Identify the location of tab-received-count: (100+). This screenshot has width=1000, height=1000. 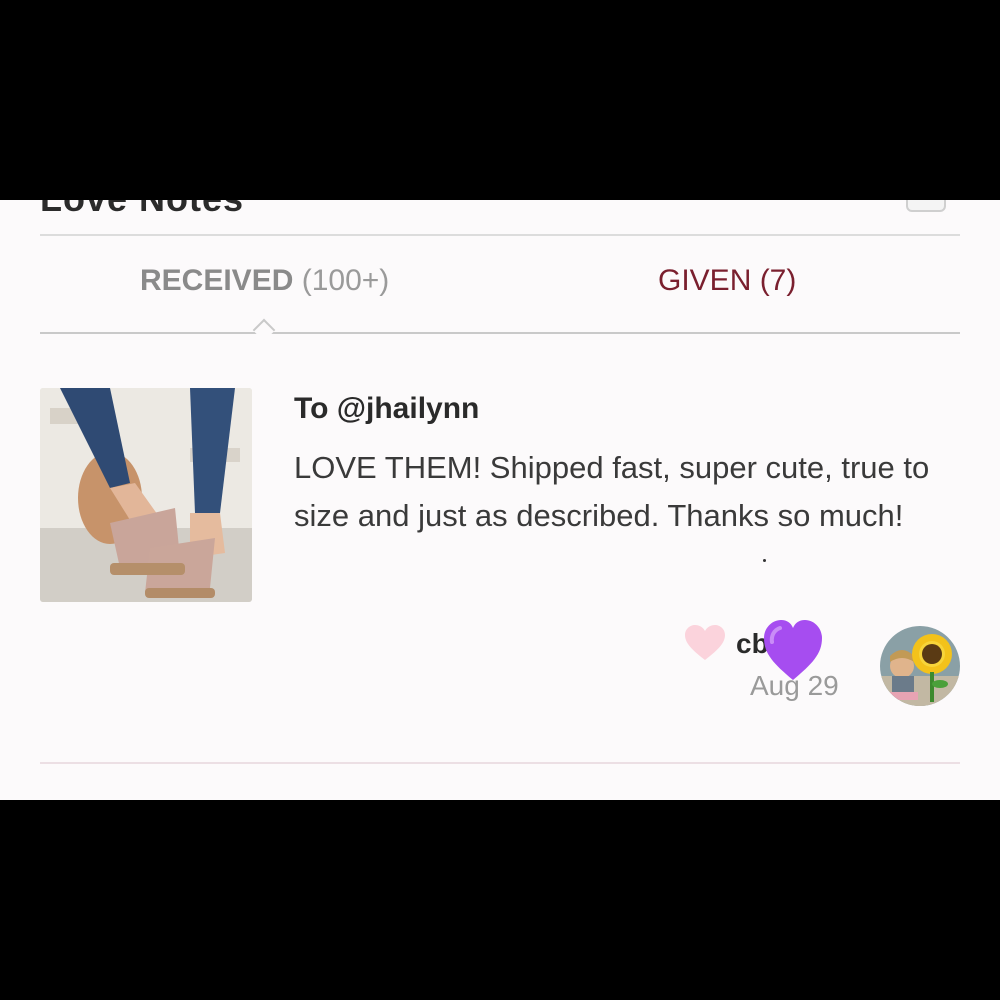
(345, 280).